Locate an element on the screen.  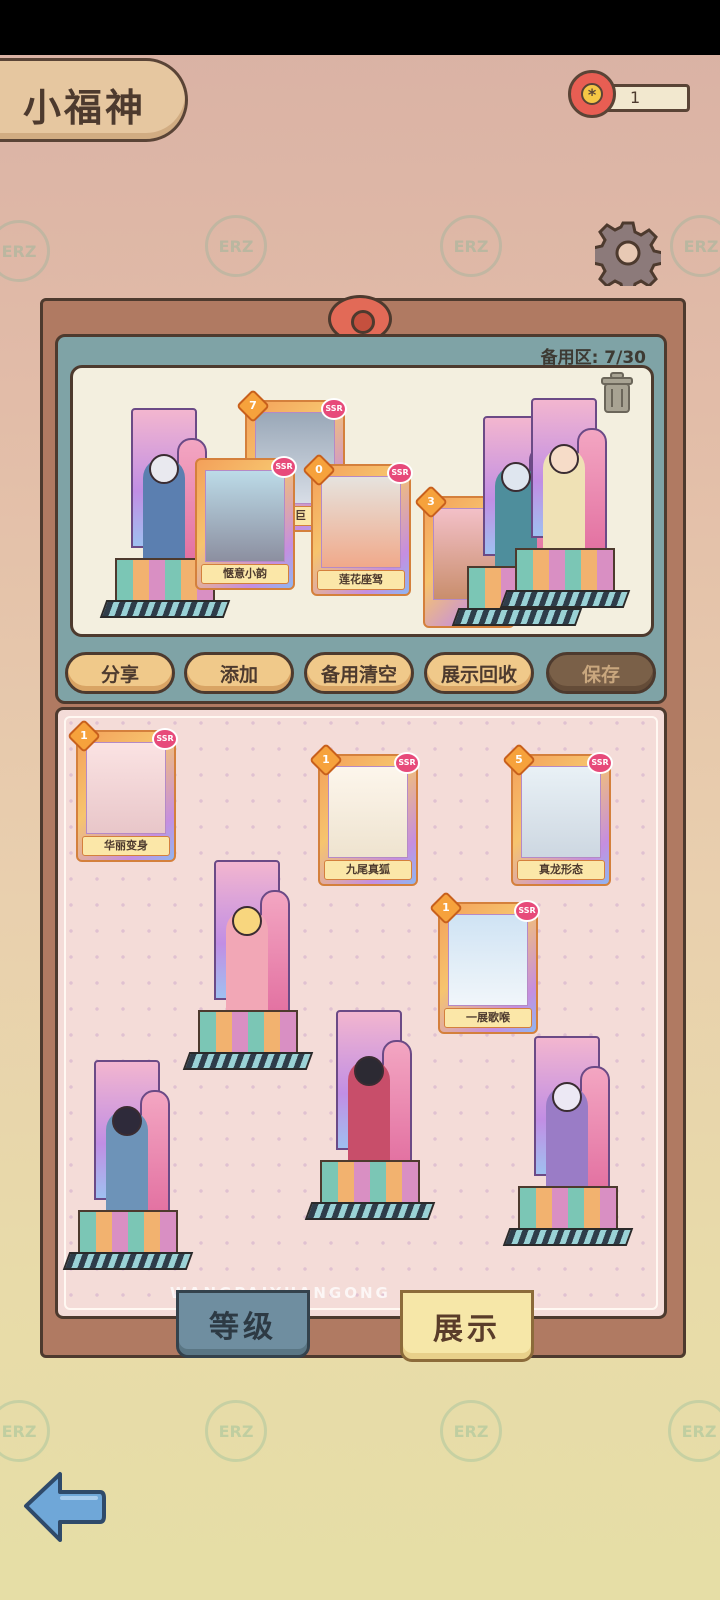
card: 华丽变身 1 SSR is located at coordinates (122, 790).